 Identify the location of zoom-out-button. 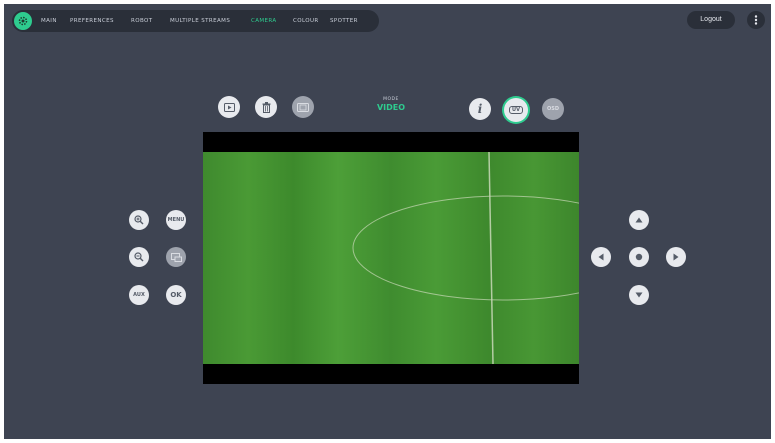
(139, 257).